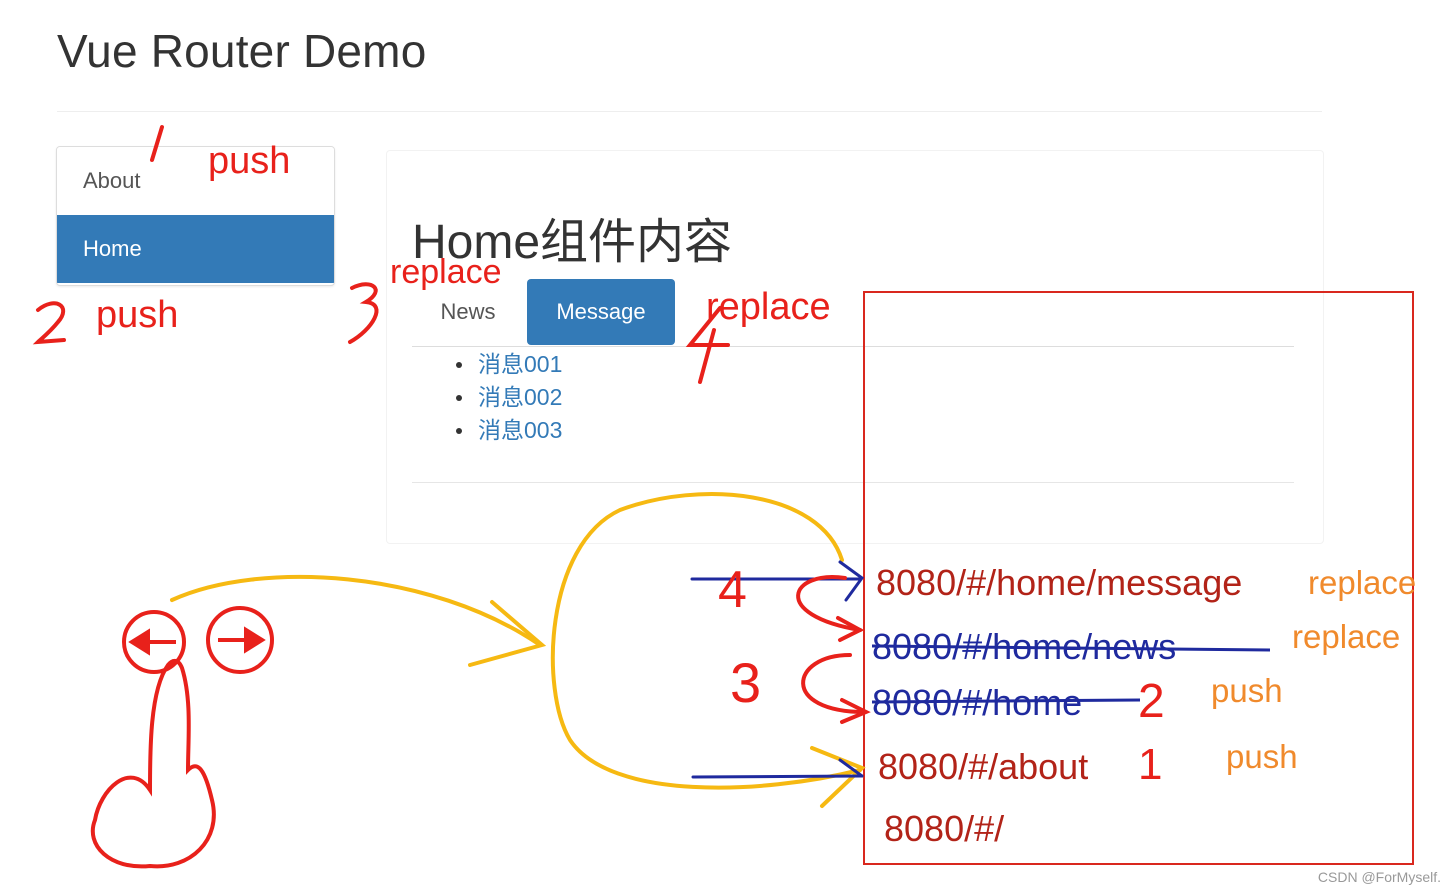 Image resolution: width=1453 pixels, height=893 pixels. I want to click on back-arrow-icon, so click(154, 642).